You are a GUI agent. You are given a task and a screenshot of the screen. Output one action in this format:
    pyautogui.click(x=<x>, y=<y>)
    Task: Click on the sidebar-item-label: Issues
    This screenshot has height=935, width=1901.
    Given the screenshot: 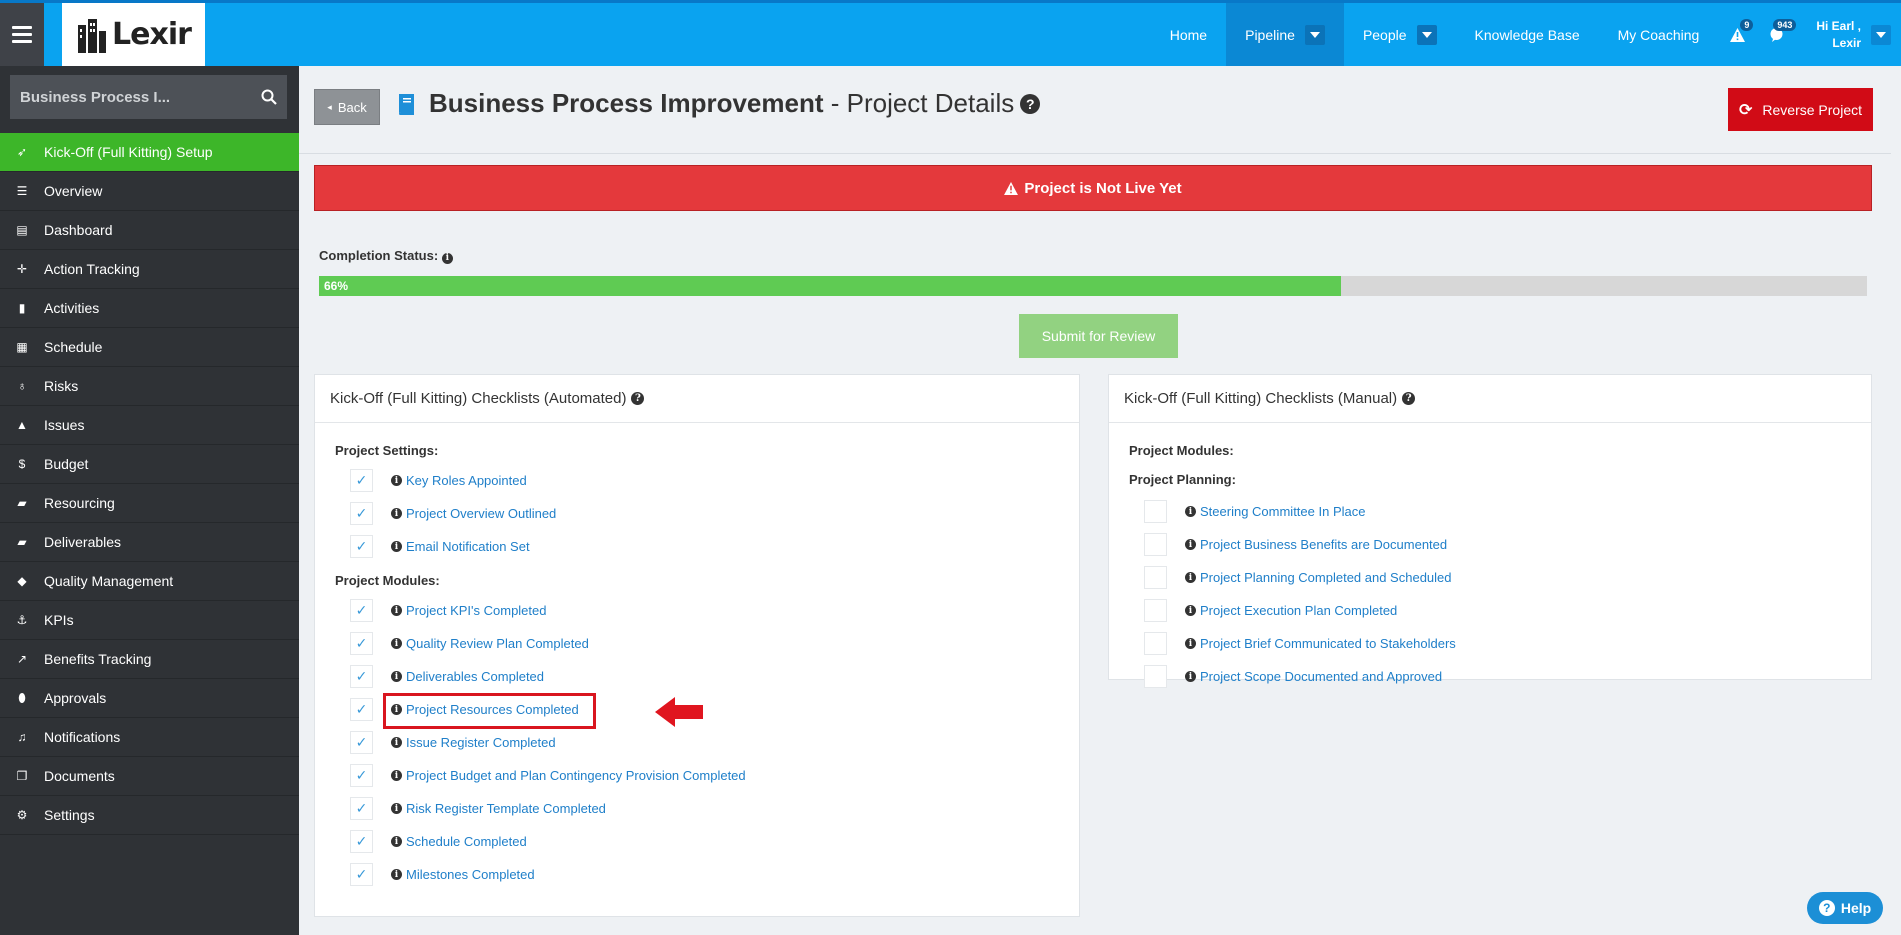 What is the action you would take?
    pyautogui.click(x=64, y=425)
    